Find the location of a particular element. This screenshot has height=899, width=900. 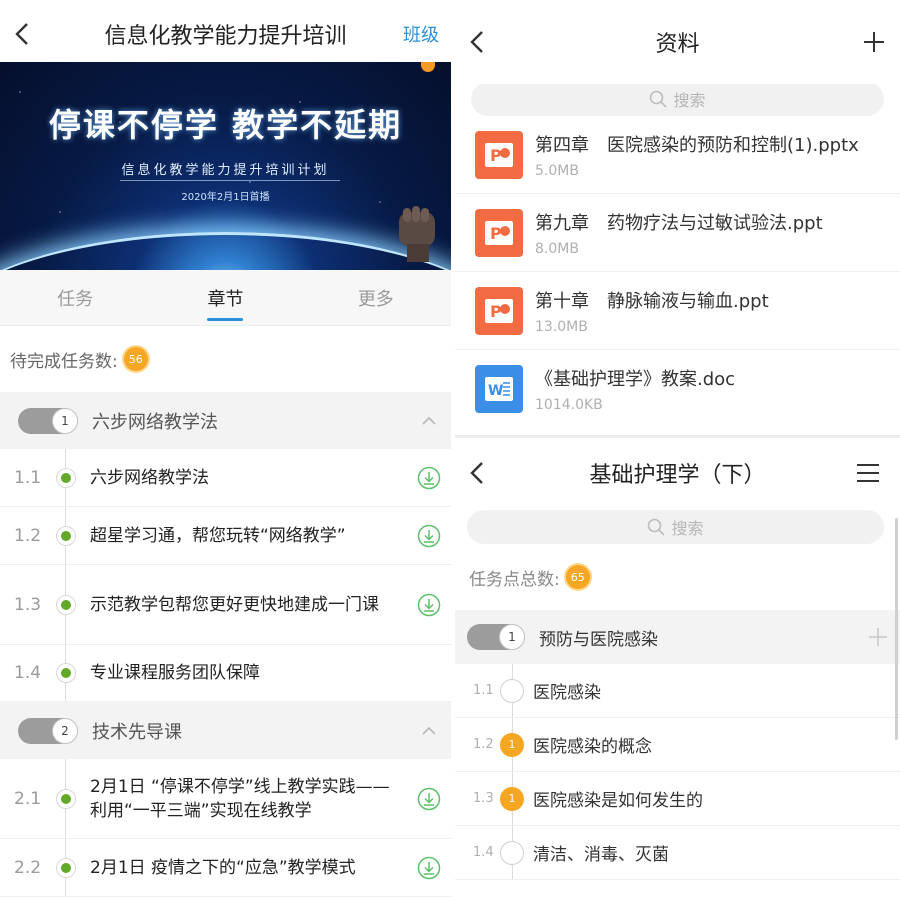

file-item: P 第四章 医院感染的预防和控制(1).pptx 5.0MB is located at coordinates (677, 155).